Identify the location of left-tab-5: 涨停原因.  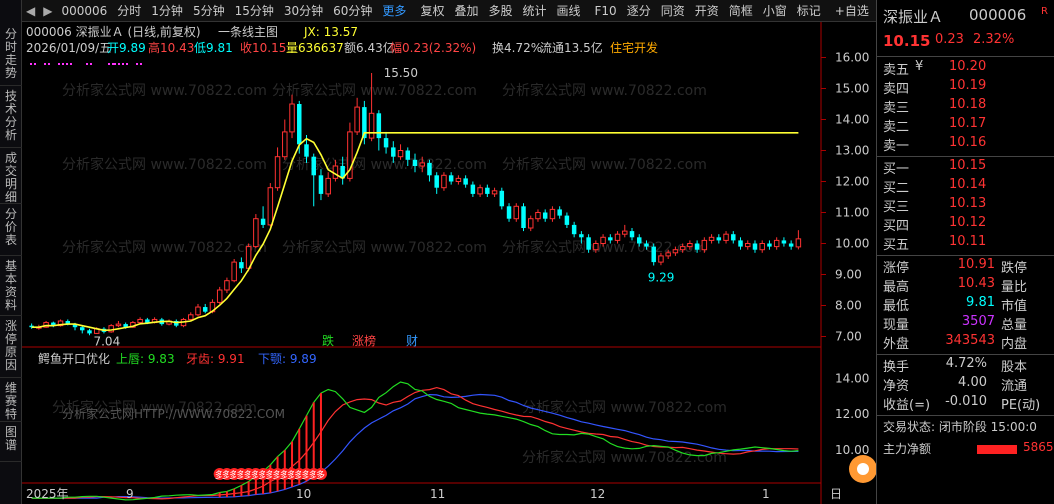
(11, 347).